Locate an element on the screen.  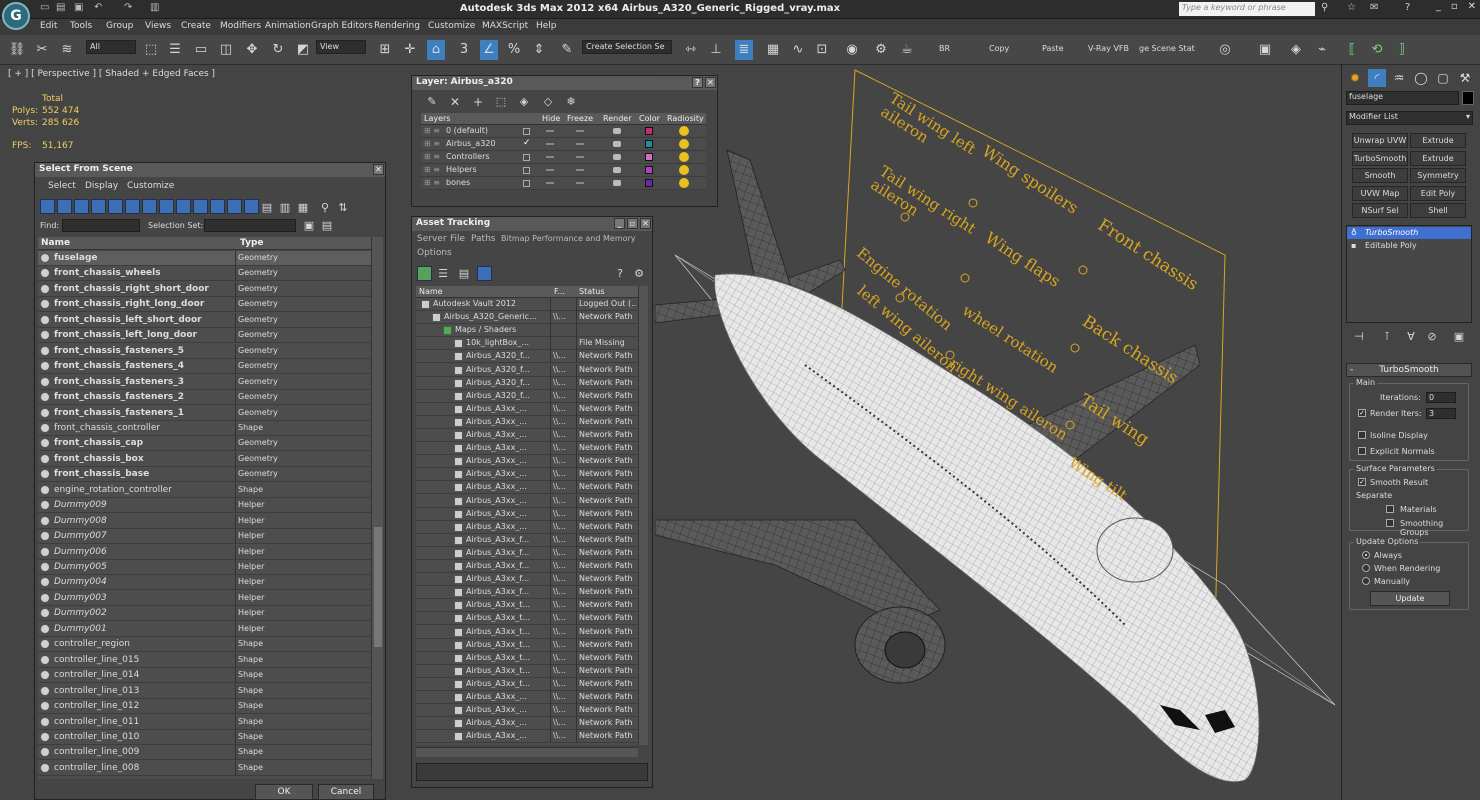
menu-create: Create is located at coordinates (196, 26).